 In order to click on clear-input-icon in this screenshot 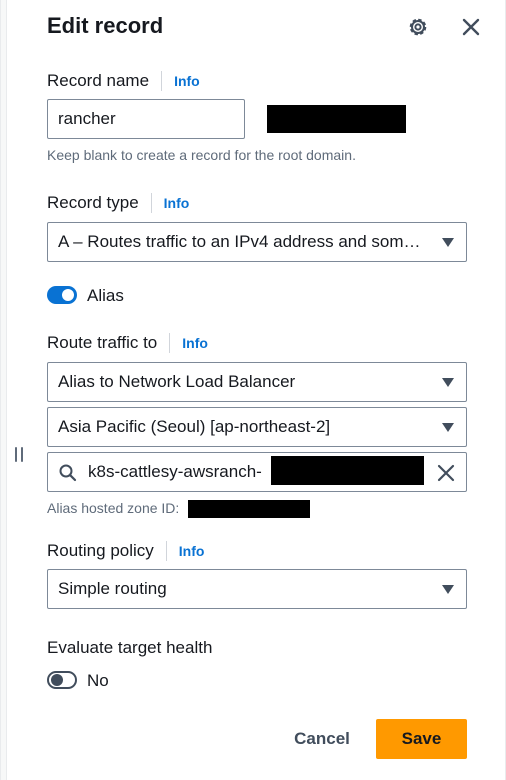, I will do `click(446, 473)`.